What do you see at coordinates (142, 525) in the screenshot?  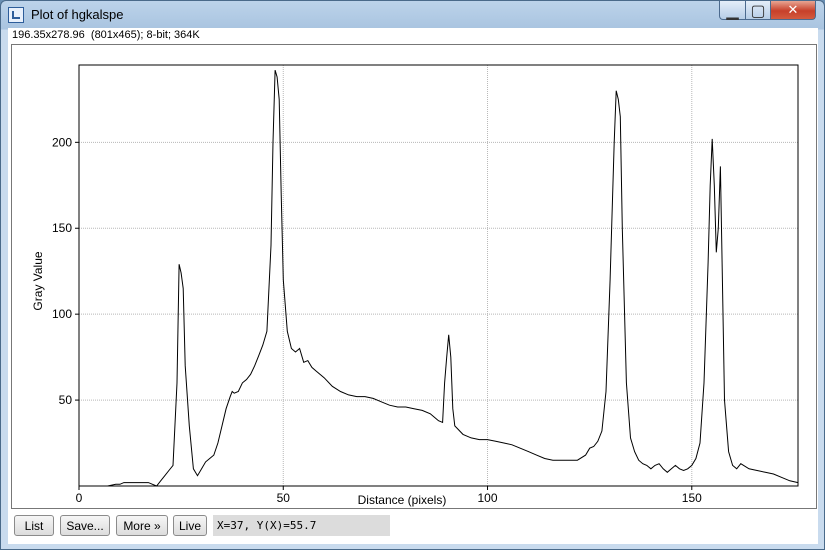 I see `more-button: More »` at bounding box center [142, 525].